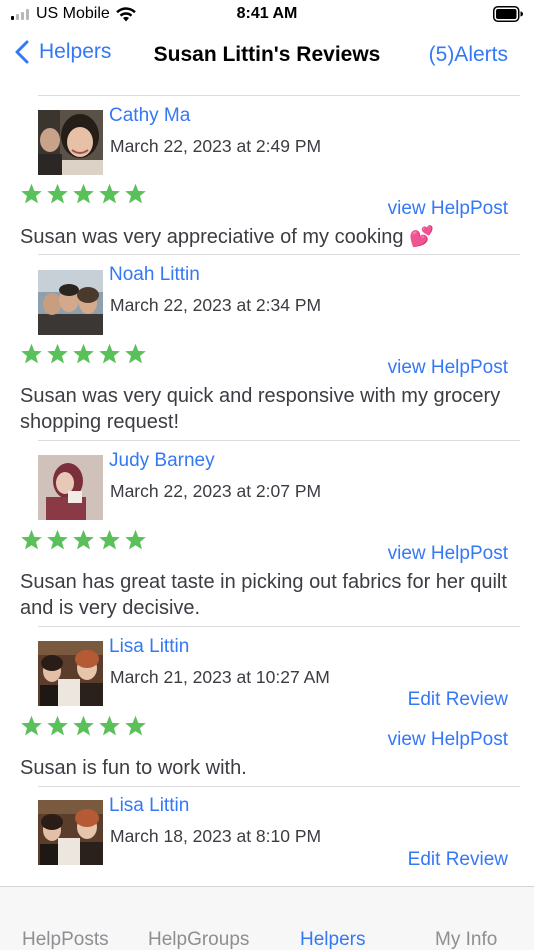 Image resolution: width=534 pixels, height=950 pixels. I want to click on review-text: Susan is fun to work with., so click(133, 768).